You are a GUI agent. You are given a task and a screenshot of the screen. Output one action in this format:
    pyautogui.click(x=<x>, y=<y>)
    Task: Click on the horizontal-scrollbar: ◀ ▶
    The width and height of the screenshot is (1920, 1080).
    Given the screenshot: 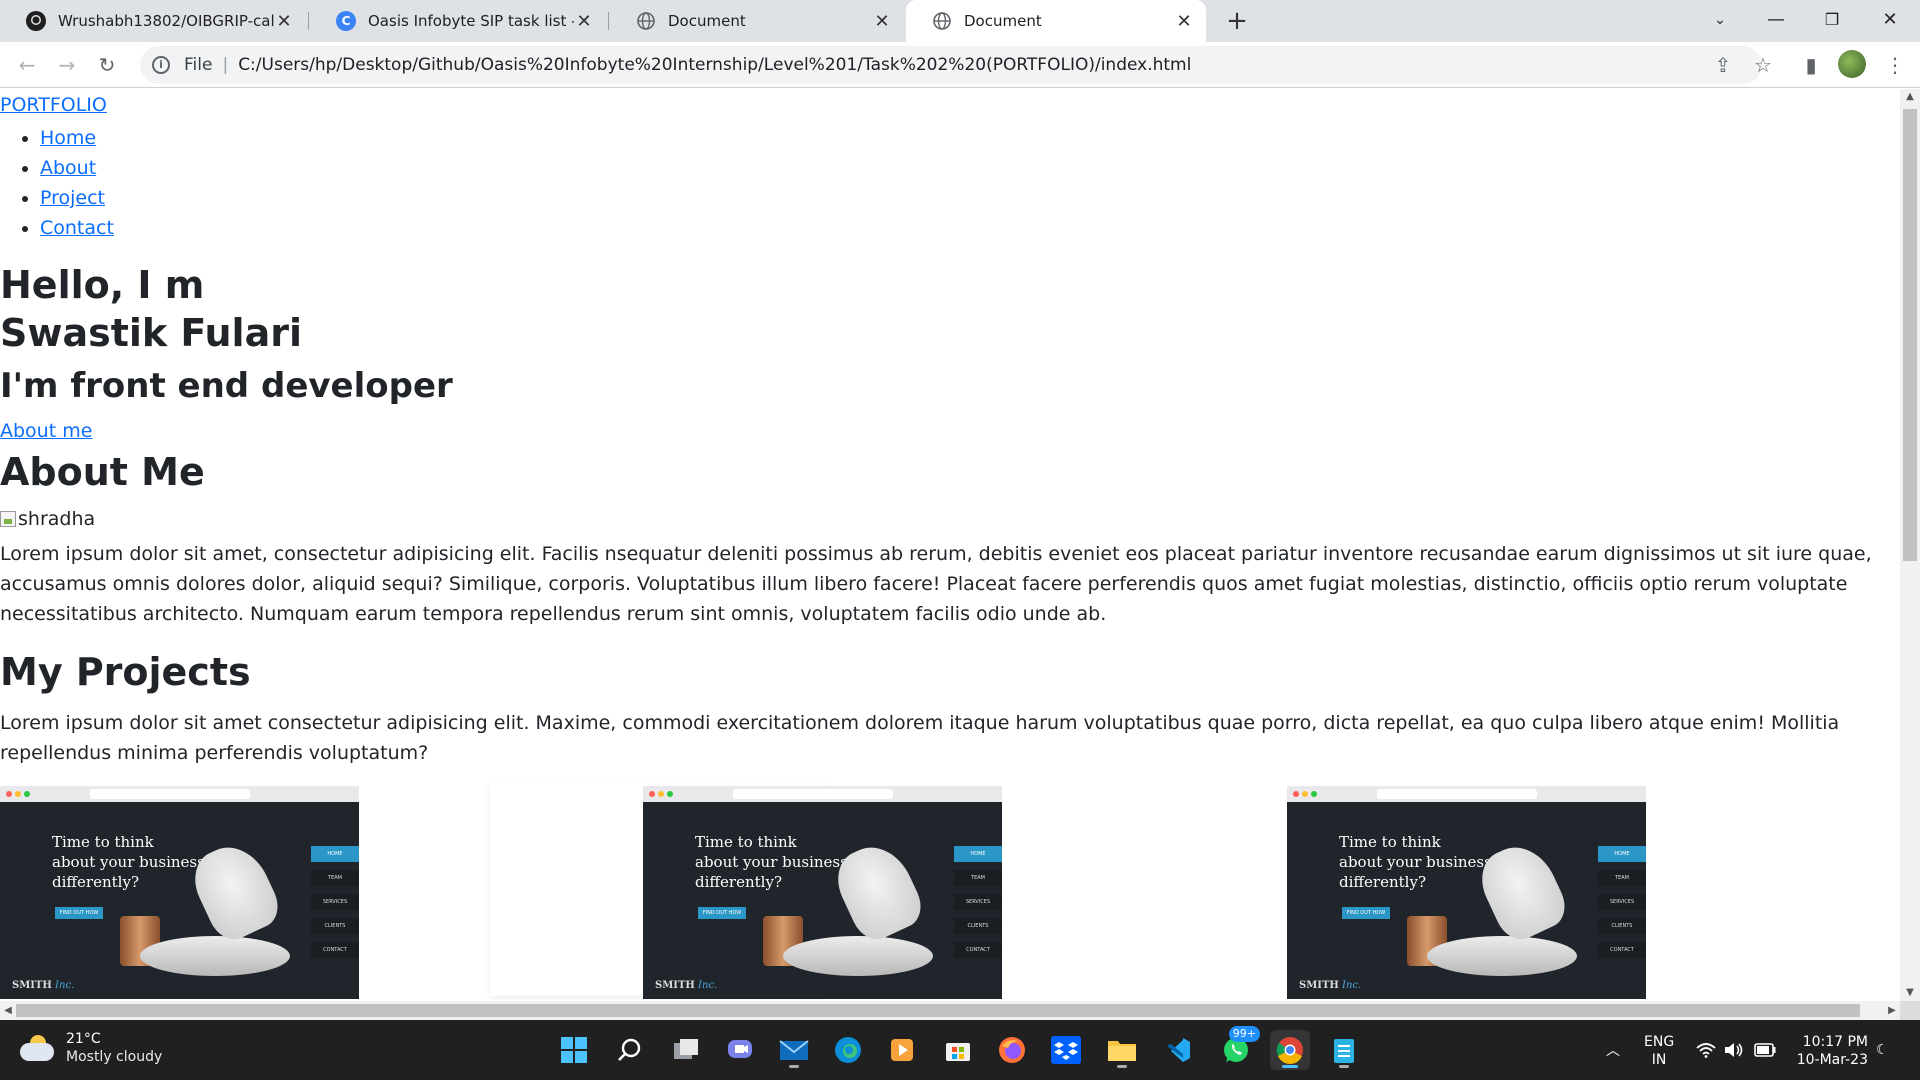 What is the action you would take?
    pyautogui.click(x=950, y=1010)
    